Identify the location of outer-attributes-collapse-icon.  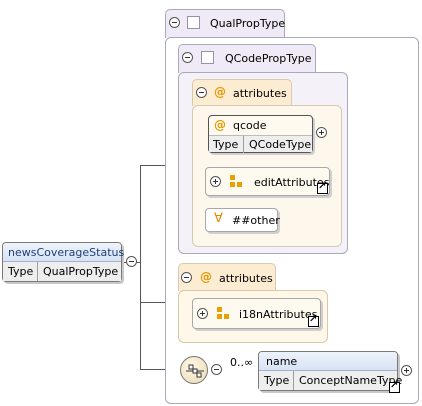
(186, 277).